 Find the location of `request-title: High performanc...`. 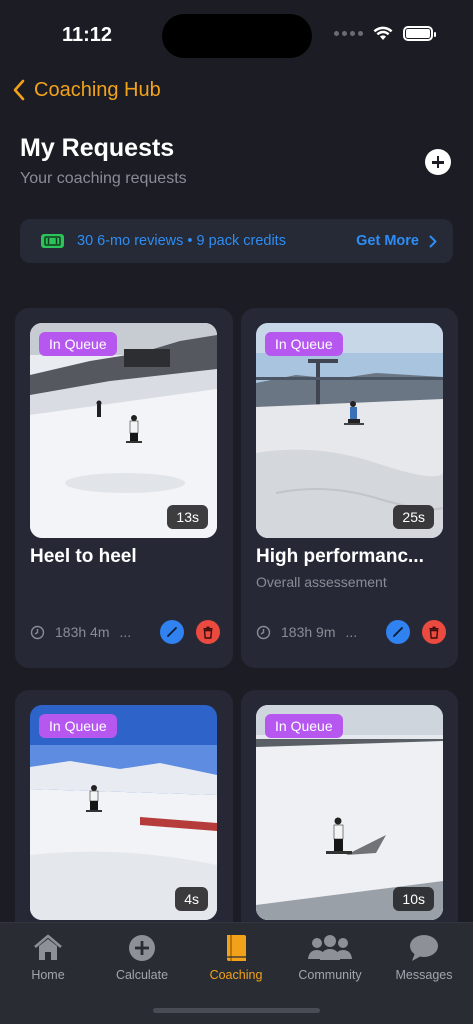

request-title: High performanc... is located at coordinates (340, 556).